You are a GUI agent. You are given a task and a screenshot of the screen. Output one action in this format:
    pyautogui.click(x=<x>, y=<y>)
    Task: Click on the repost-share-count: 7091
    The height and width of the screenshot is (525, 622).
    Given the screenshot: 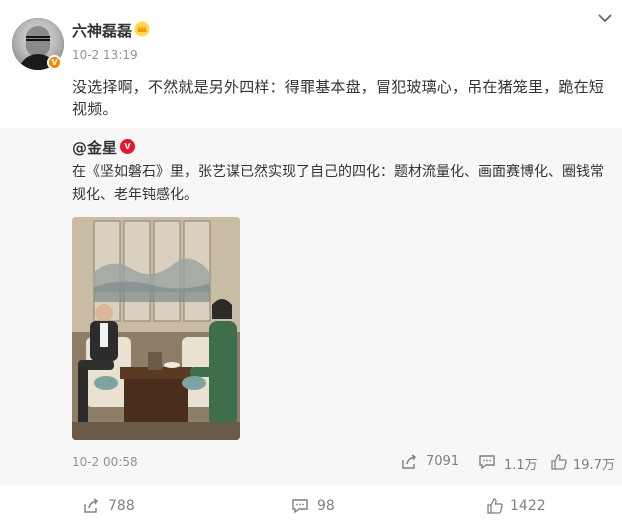 What is the action you would take?
    pyautogui.click(x=443, y=461)
    